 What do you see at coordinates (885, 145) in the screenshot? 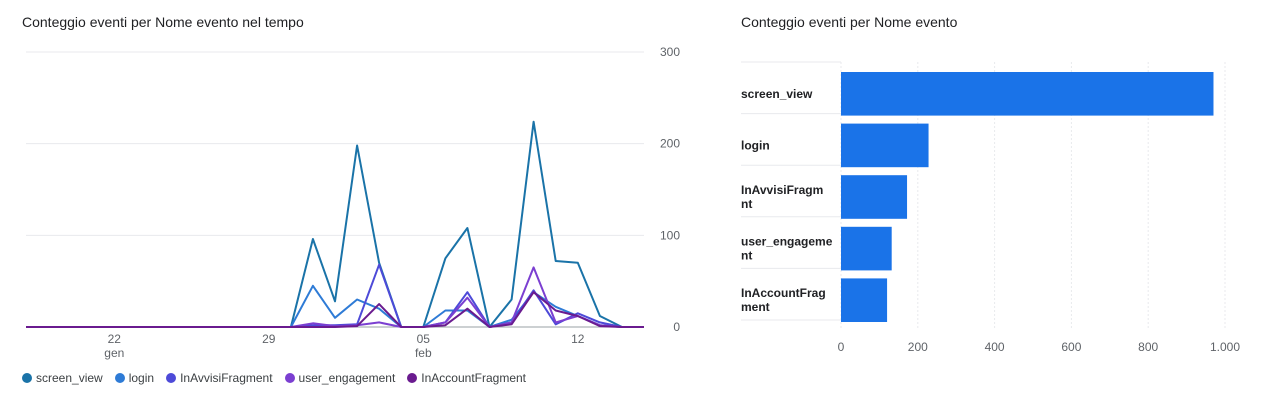
I see `bar-login` at bounding box center [885, 145].